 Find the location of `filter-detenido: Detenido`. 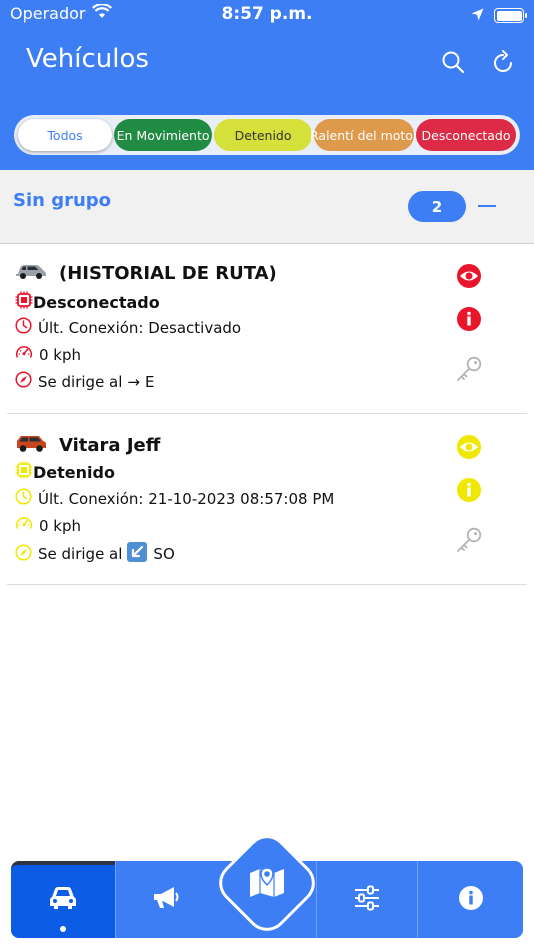

filter-detenido: Detenido is located at coordinates (263, 135).